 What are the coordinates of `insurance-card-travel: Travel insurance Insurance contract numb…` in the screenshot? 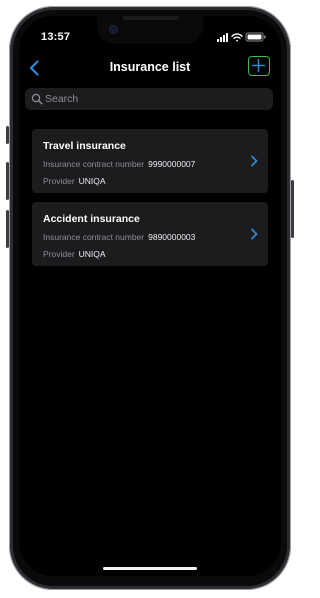 It's located at (150, 161).